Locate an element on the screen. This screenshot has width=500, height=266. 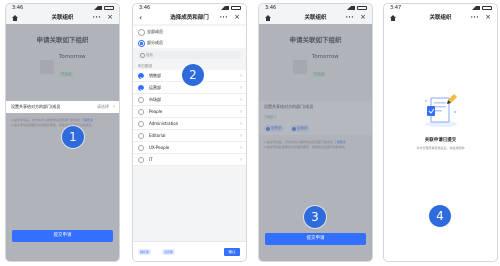
step-marker-2: 2 is located at coordinates (193, 75).